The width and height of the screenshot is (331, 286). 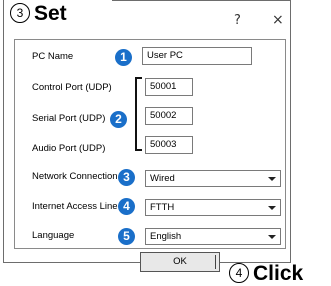 I want to click on step4-callout: 4 Click, so click(x=266, y=274).